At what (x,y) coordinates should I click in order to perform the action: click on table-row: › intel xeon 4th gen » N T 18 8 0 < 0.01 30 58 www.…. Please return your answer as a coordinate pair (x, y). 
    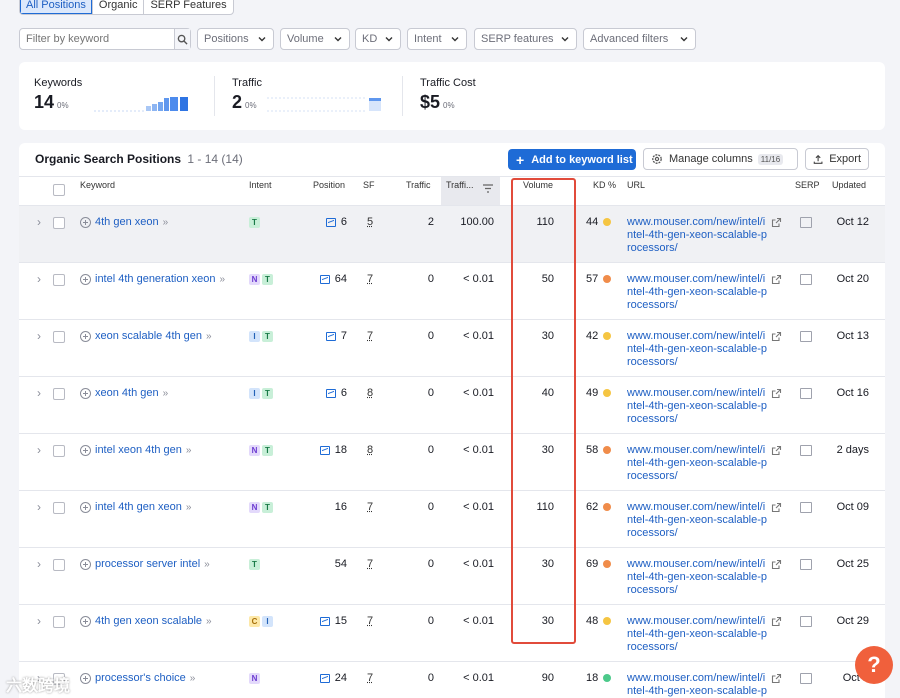
    Looking at the image, I should click on (452, 461).